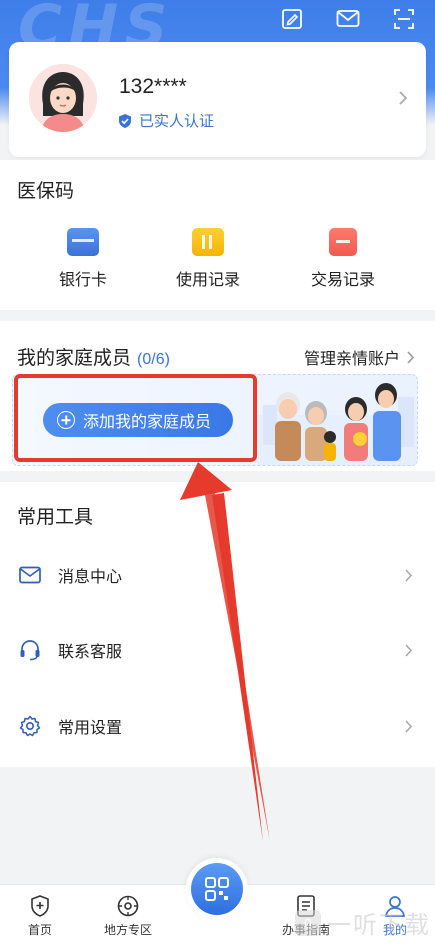 The image size is (435, 944). Describe the element at coordinates (207, 280) in the screenshot. I see `usage-record-label: 使用记录` at that location.